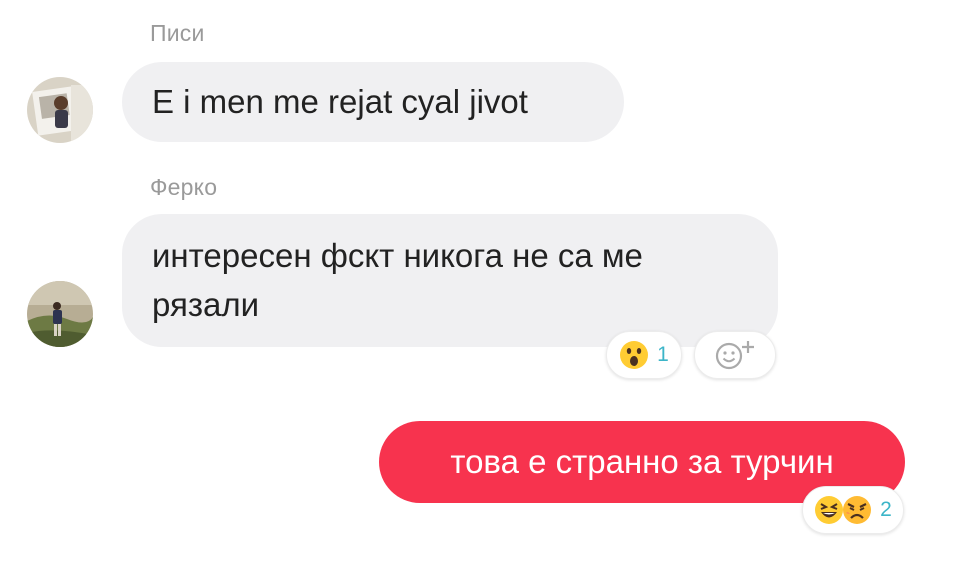 The height and width of the screenshot is (570, 960). Describe the element at coordinates (340, 101) in the screenshot. I see `message-text: E i men me rejat cyal jivot` at that location.